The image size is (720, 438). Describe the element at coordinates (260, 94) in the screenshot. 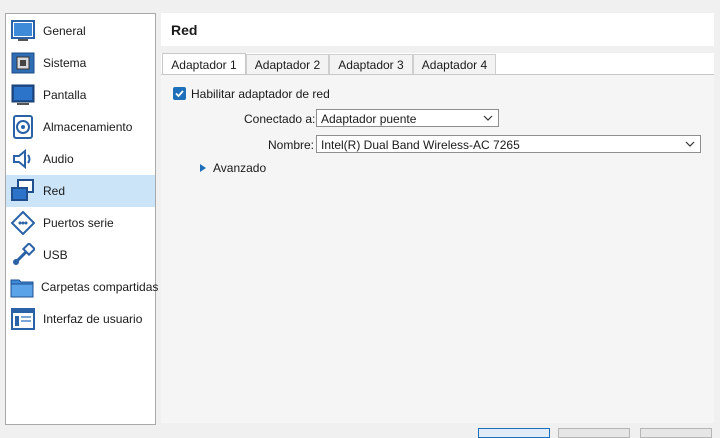

I see `enable-adapter-label: Habilitar adaptador de red` at that location.